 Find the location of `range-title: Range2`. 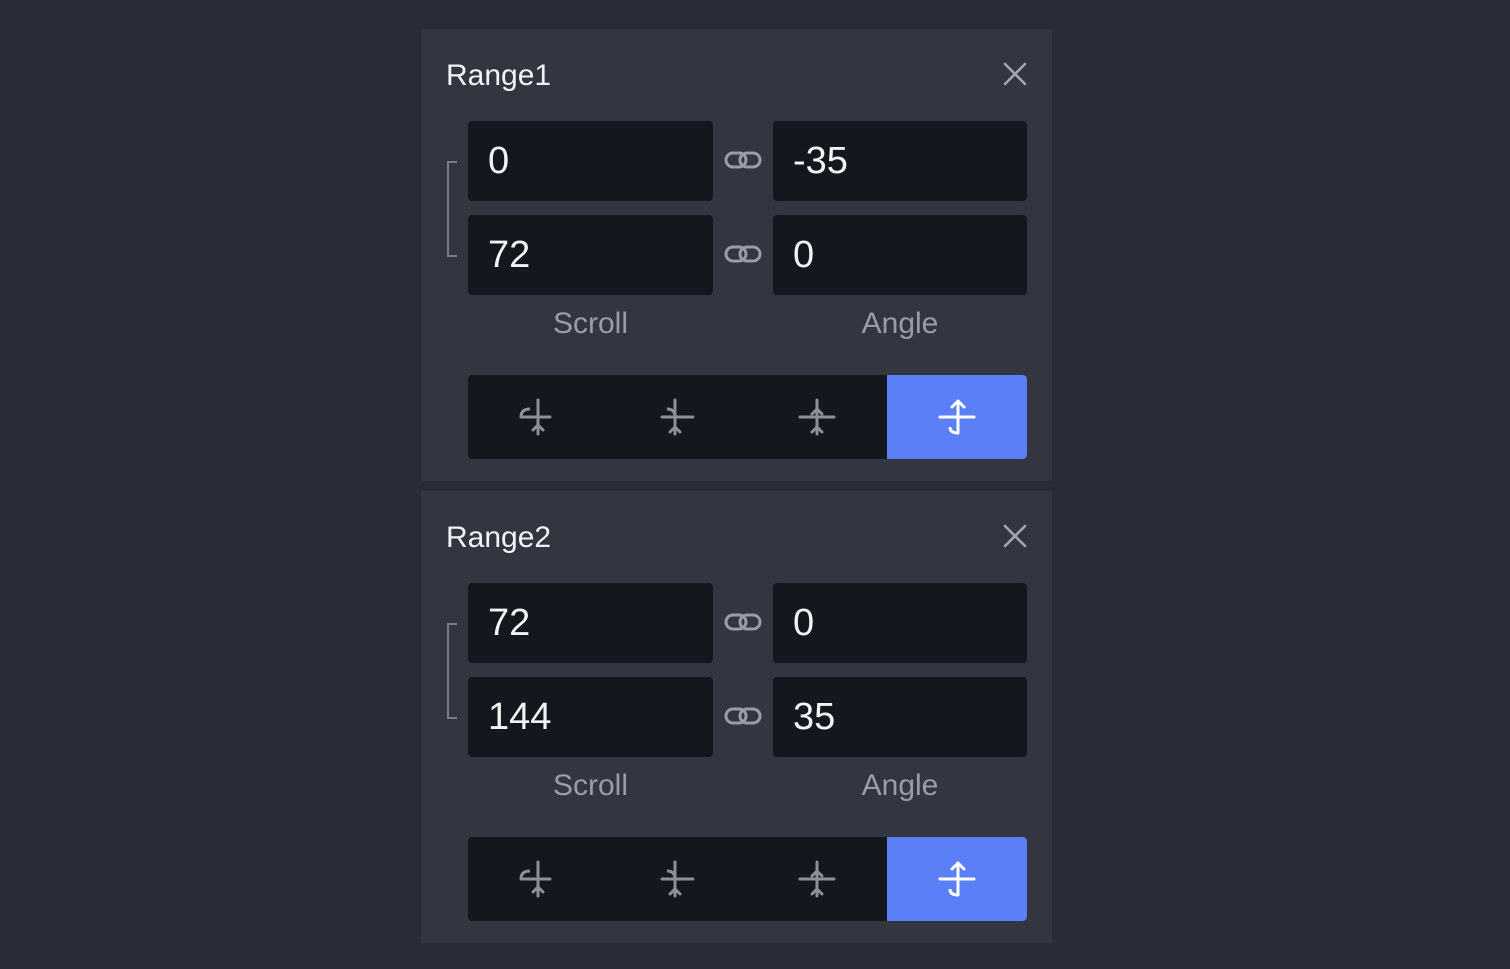

range-title: Range2 is located at coordinates (499, 537).